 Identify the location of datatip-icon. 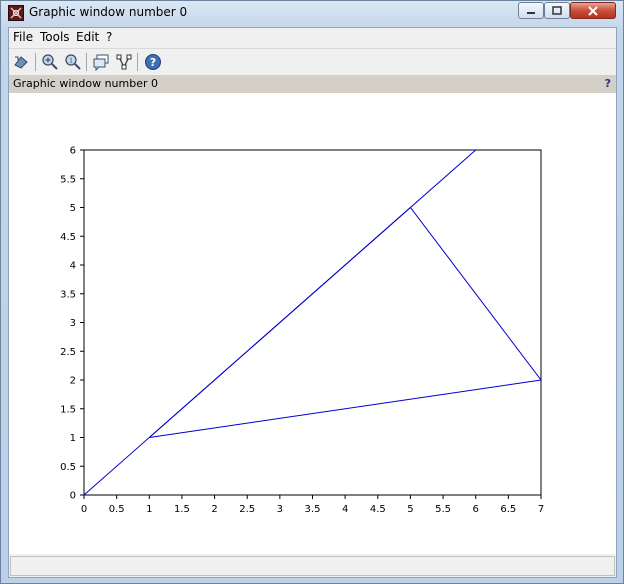
(101, 63).